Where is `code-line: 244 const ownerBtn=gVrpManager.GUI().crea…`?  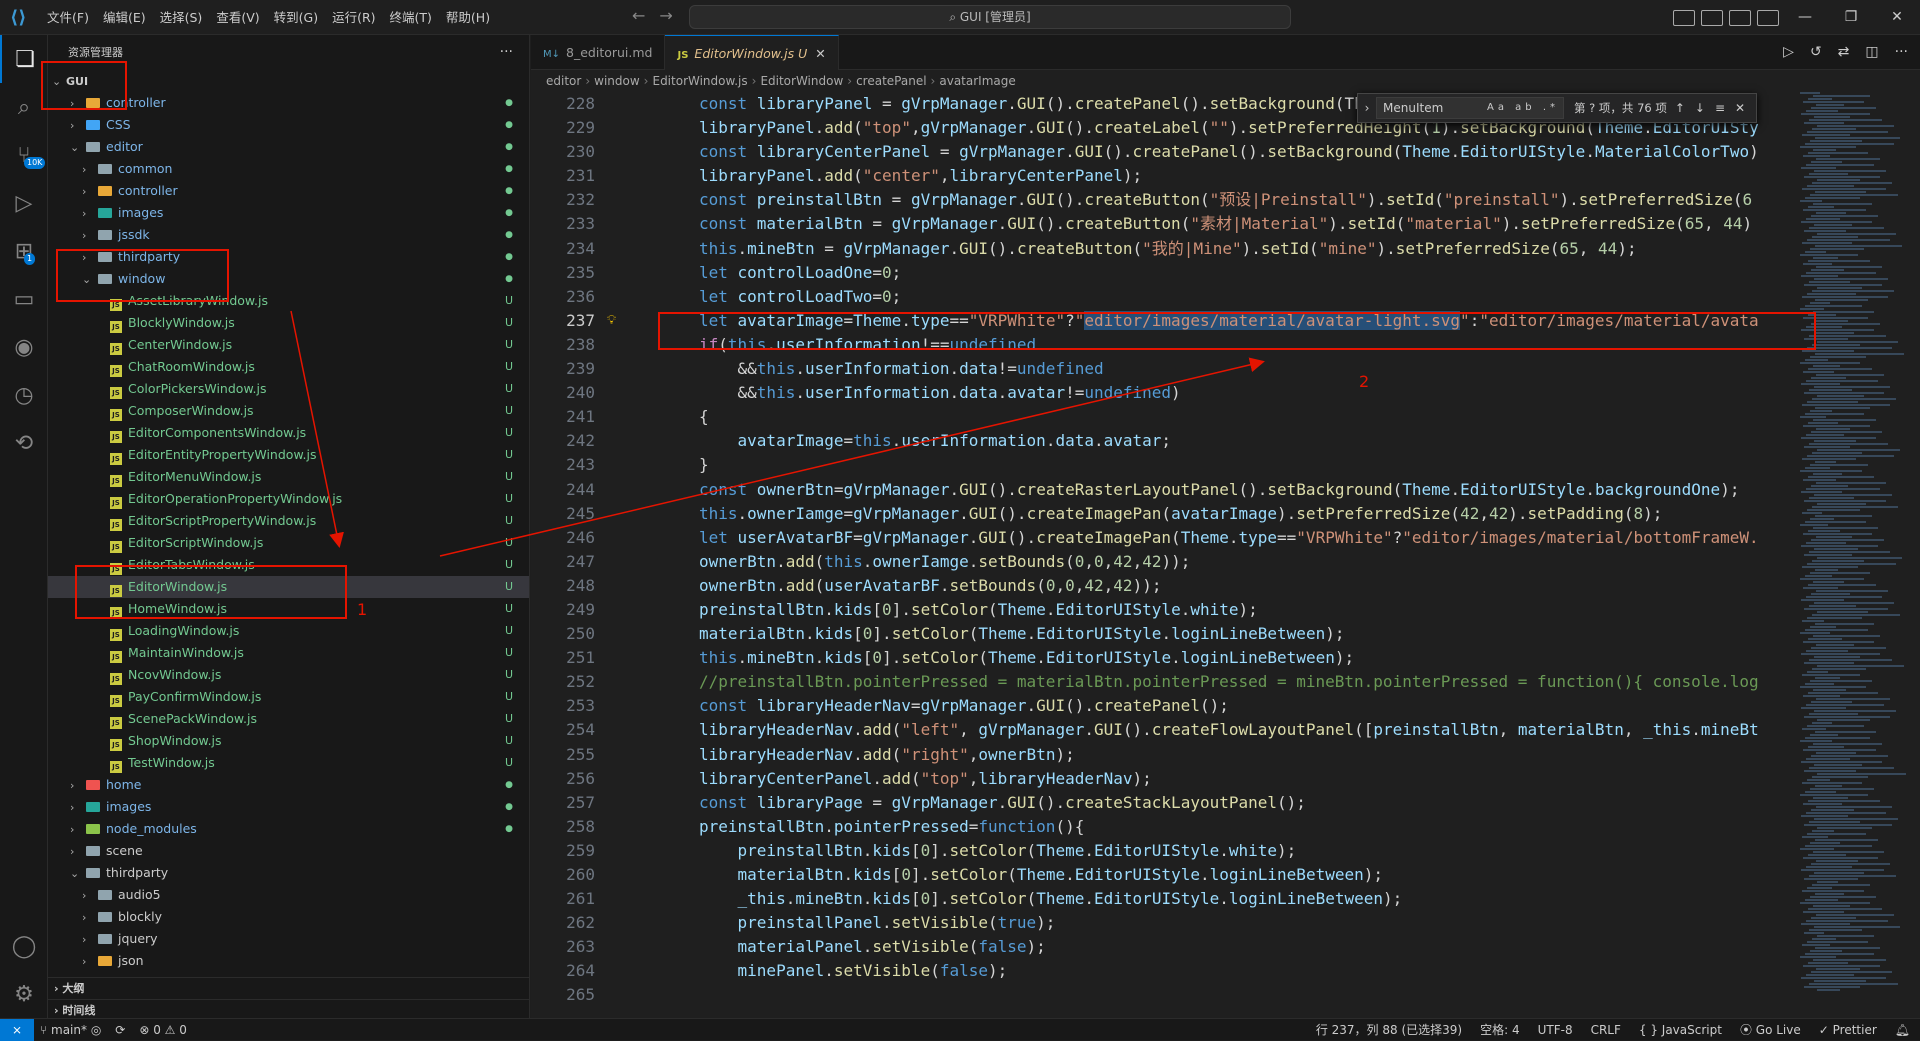
code-line: 244 const ownerBtn=gVrpManager.GUI().crea… is located at coordinates (1161, 490).